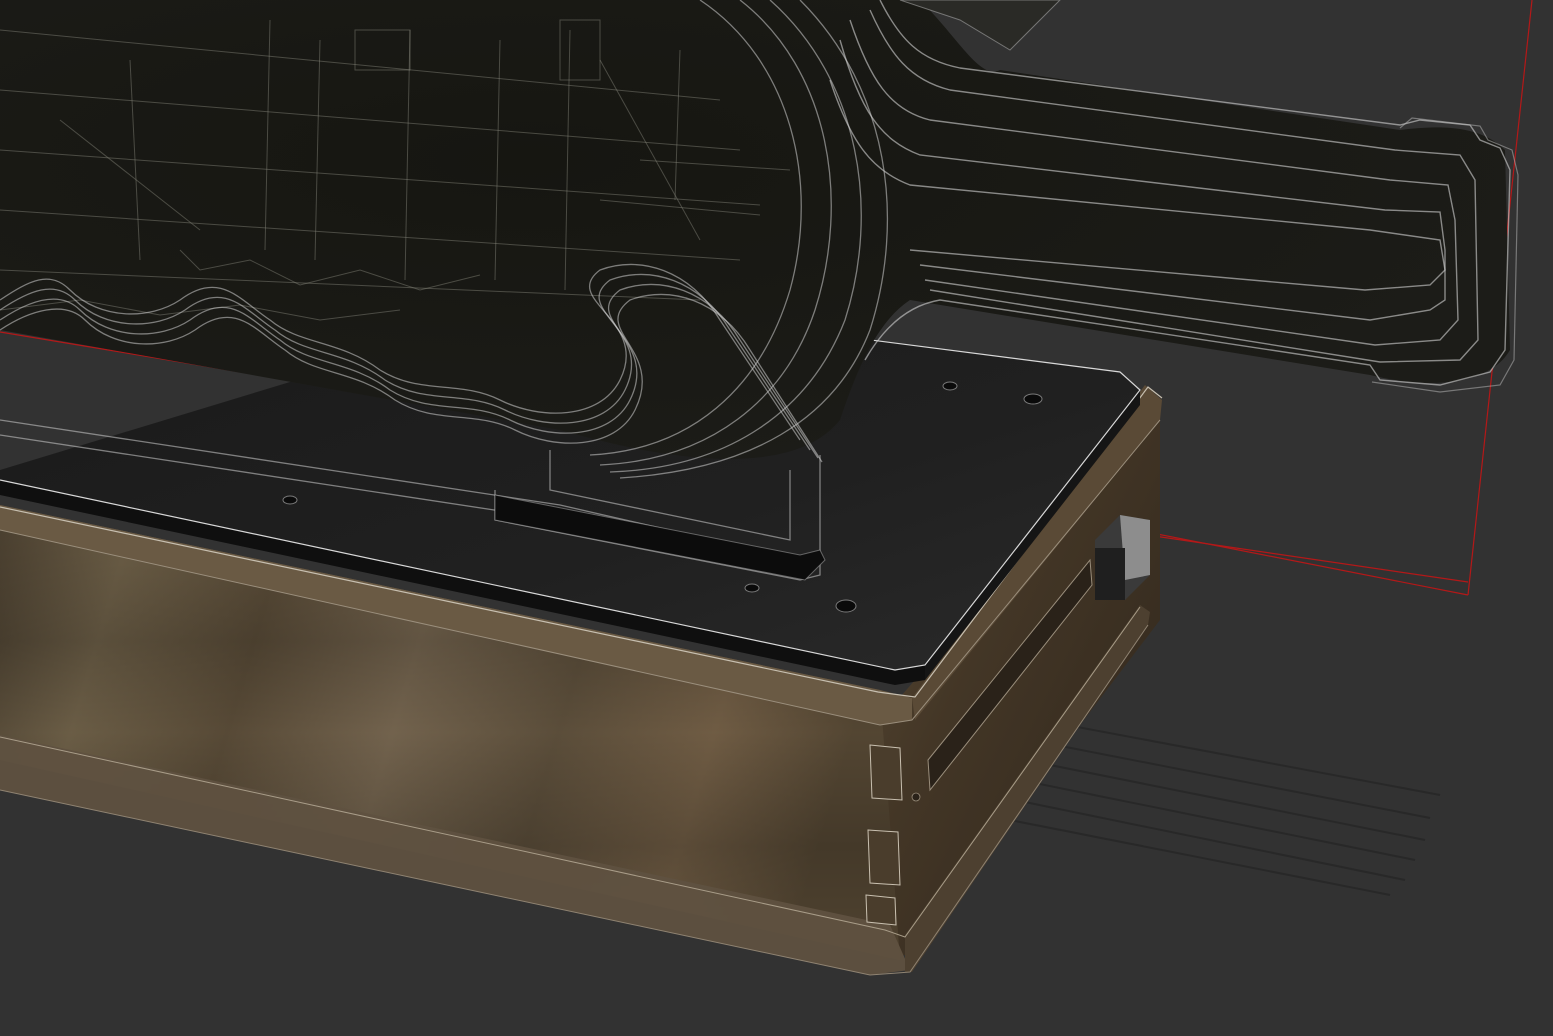  What do you see at coordinates (1225, 807) in the screenshot?
I see `floor-shadow` at bounding box center [1225, 807].